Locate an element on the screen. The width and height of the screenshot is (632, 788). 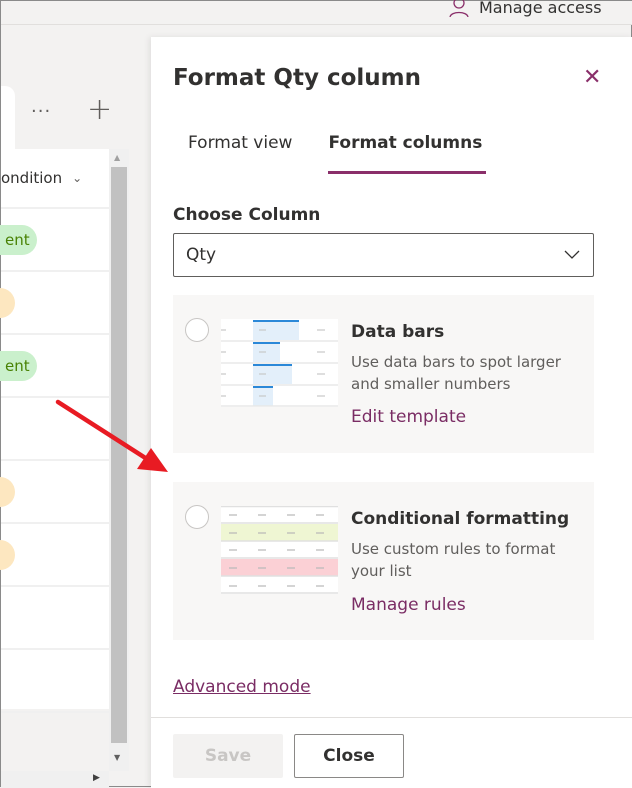
add-view-button: + is located at coordinates (99, 110).